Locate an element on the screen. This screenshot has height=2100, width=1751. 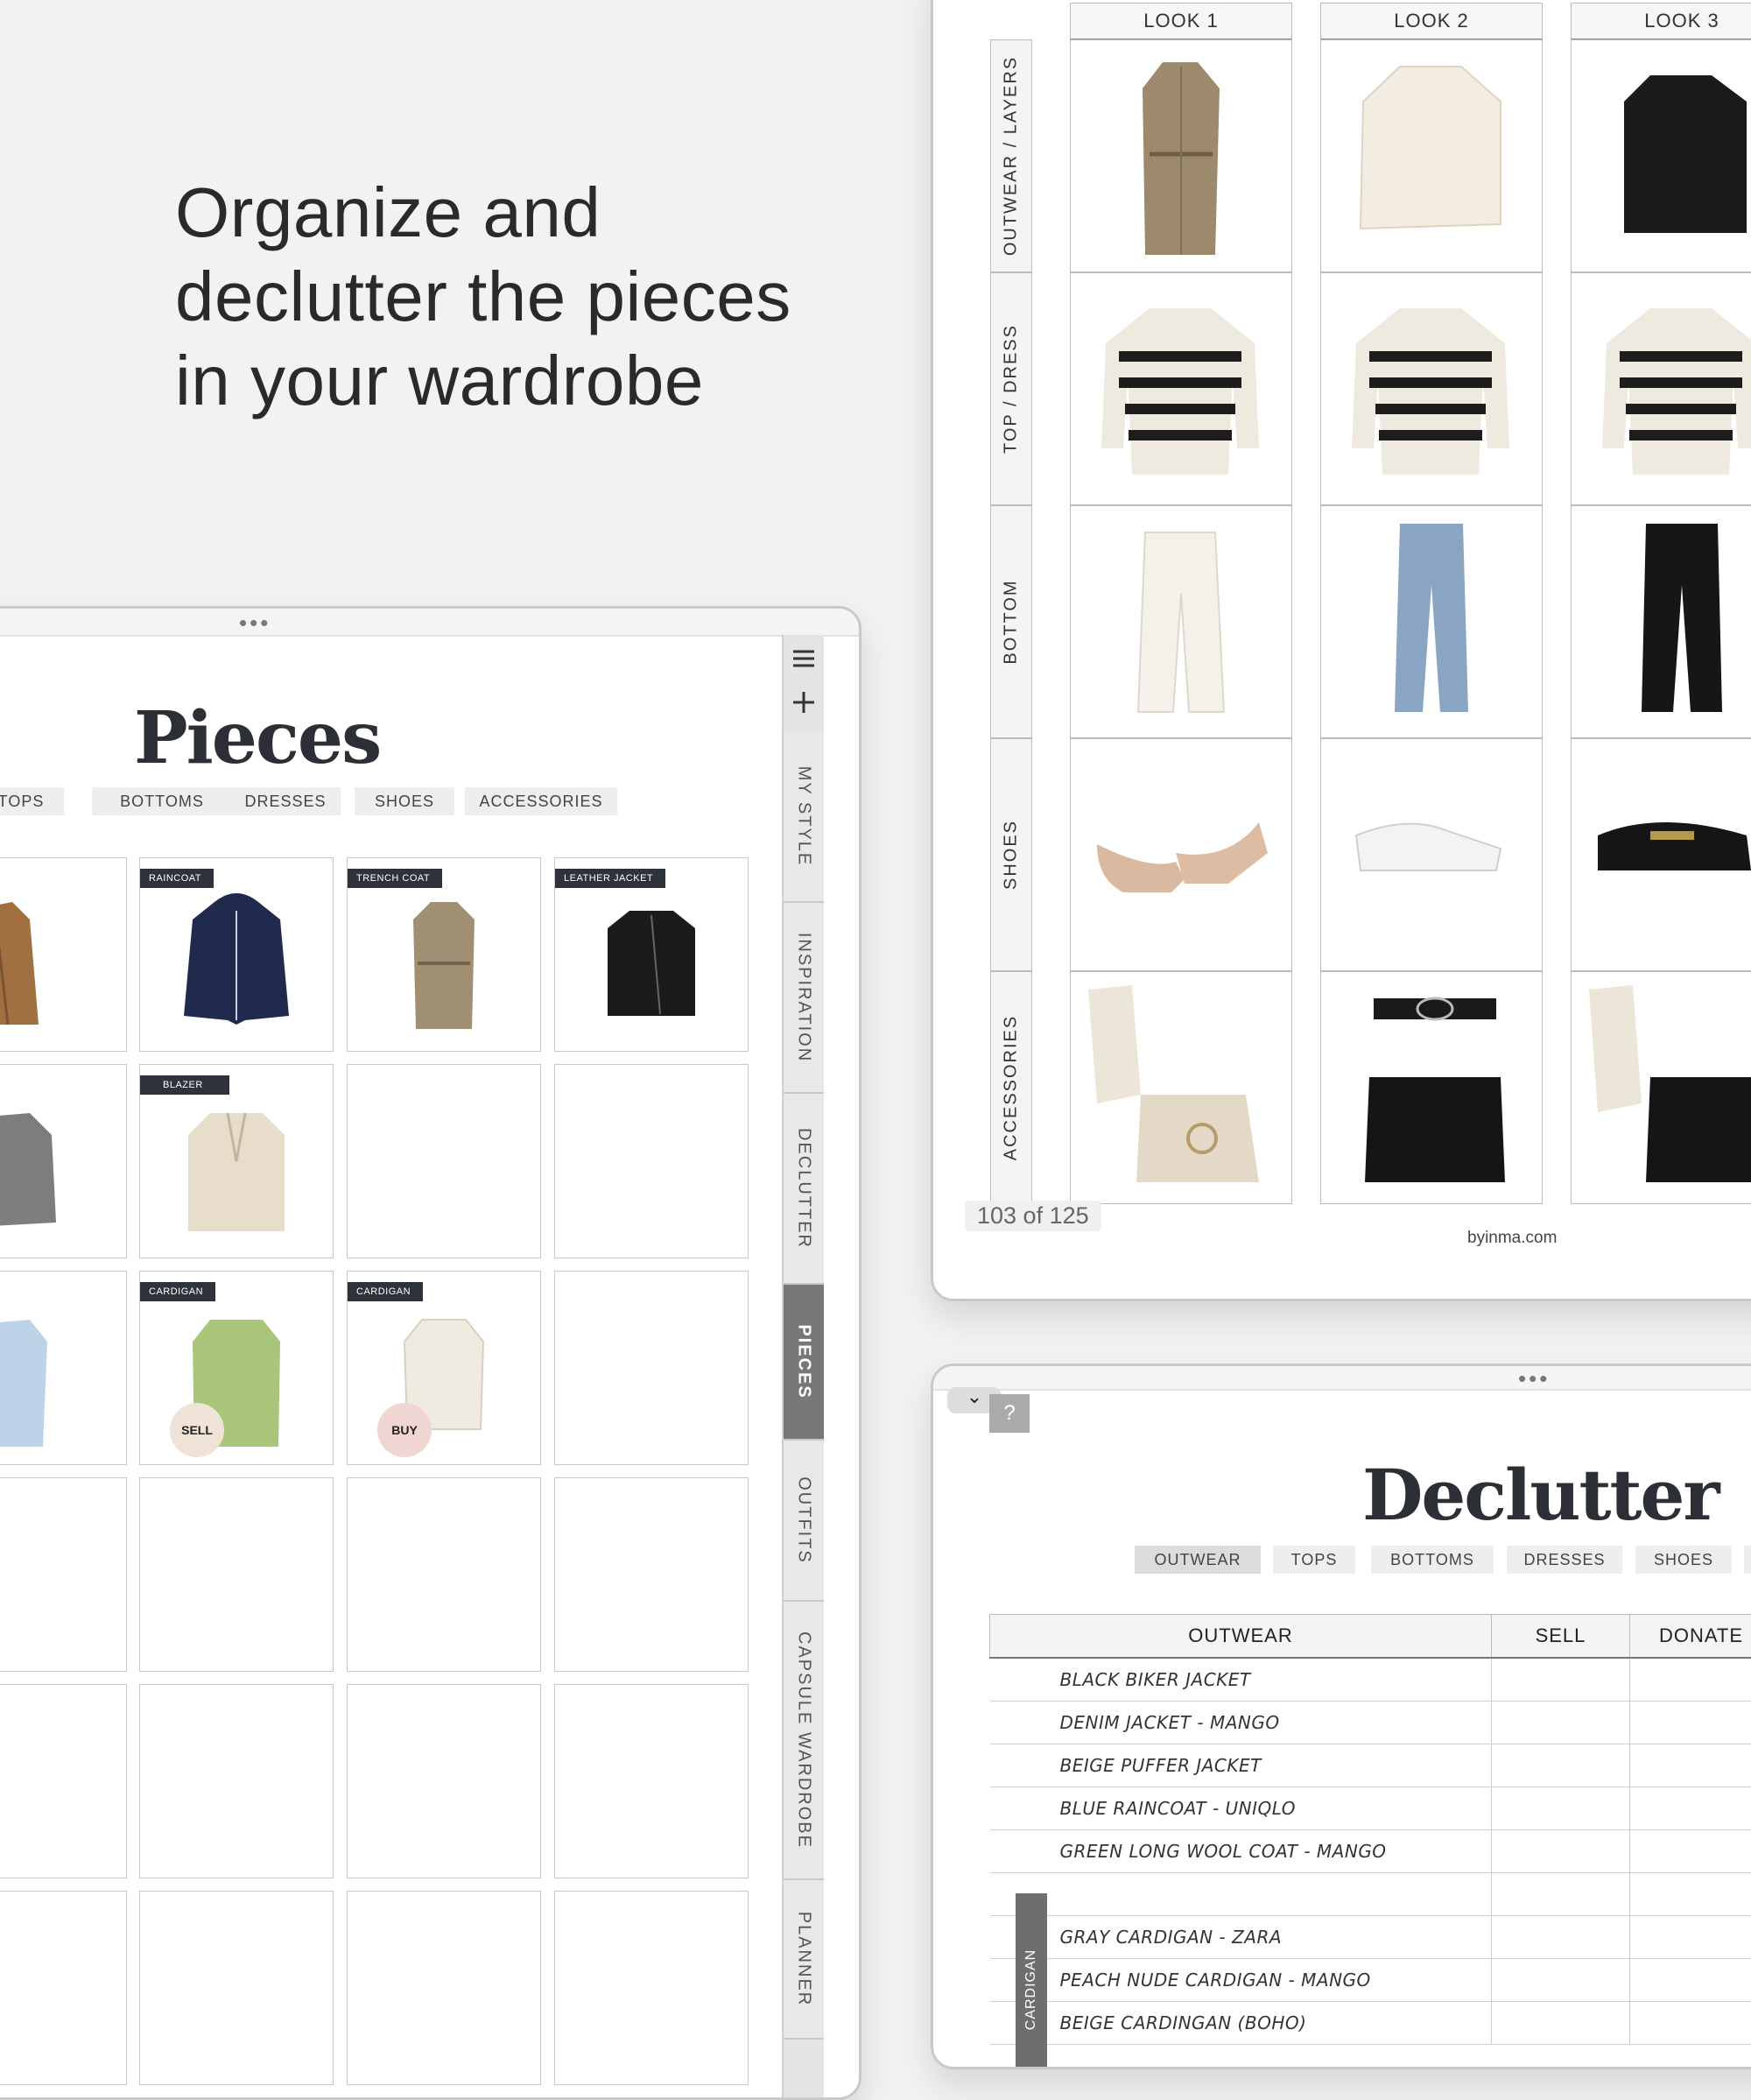
item-name: BLACK BIKER JACKET is located at coordinates (1241, 1680).